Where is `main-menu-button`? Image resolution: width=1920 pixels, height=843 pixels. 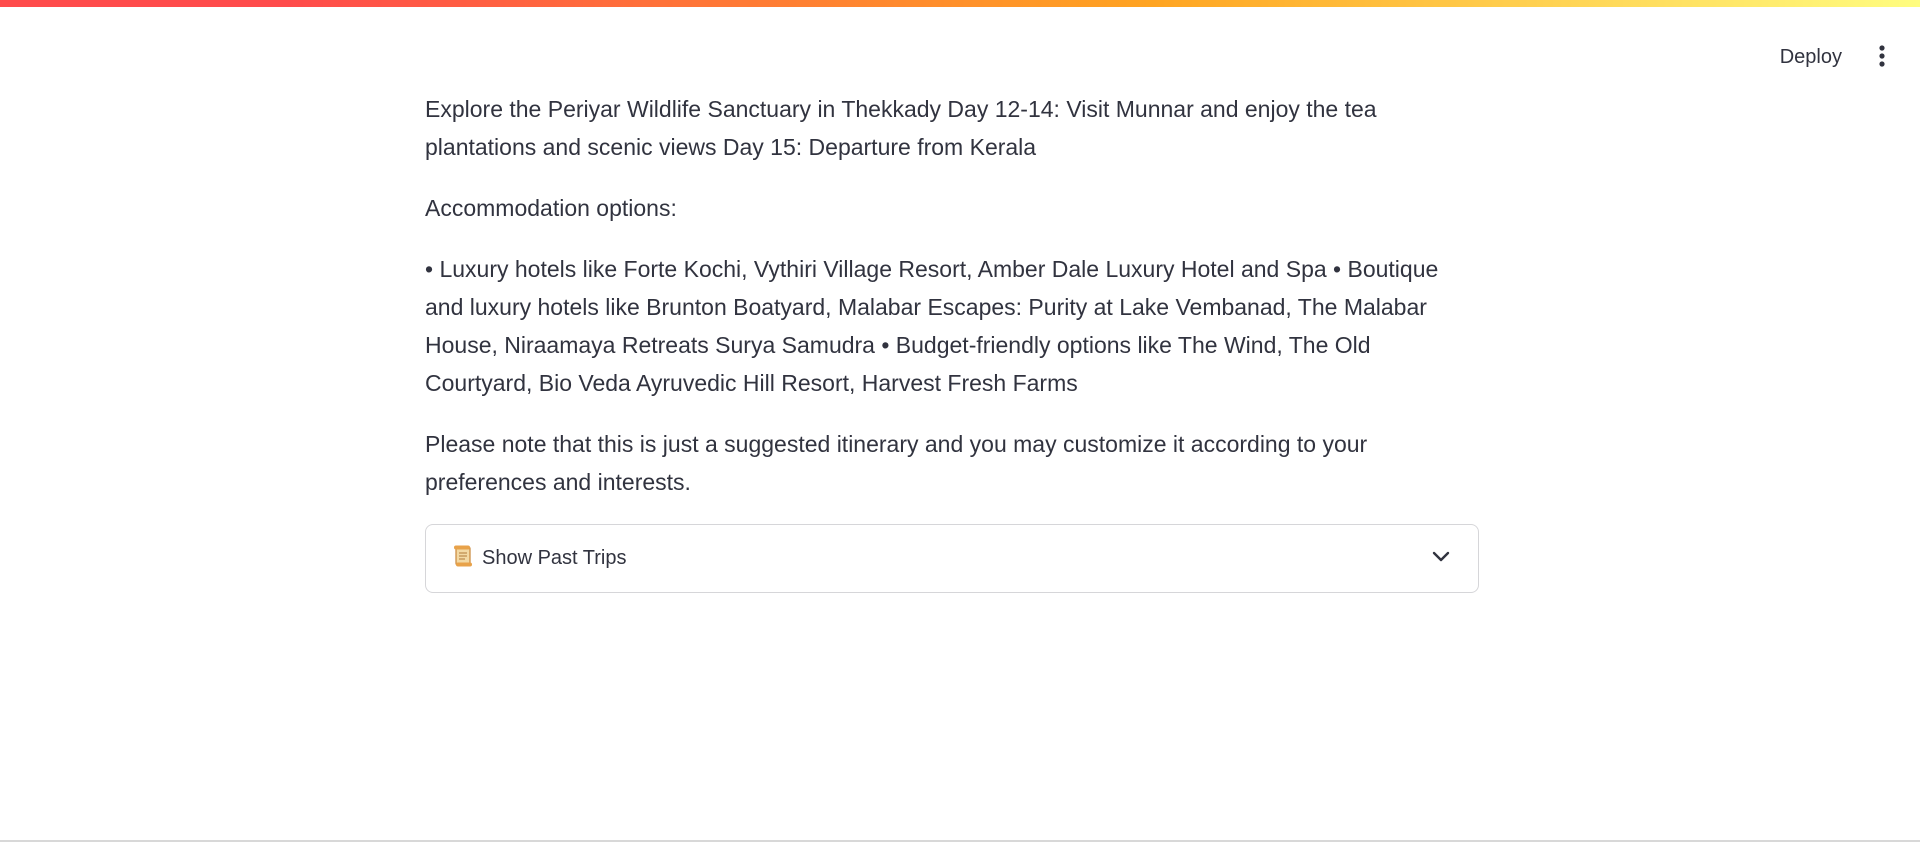 main-menu-button is located at coordinates (1882, 57).